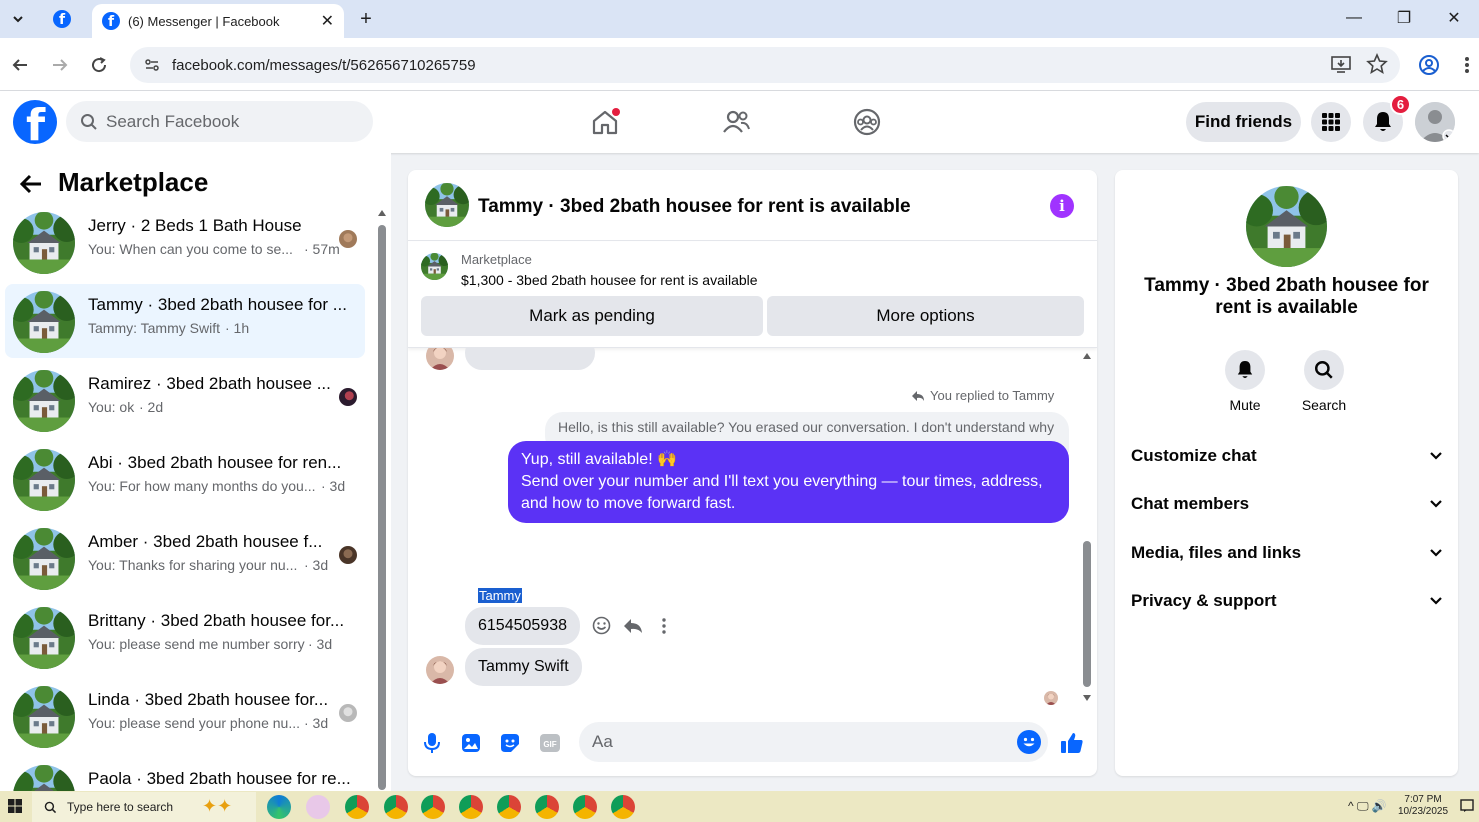  Describe the element at coordinates (447, 205) in the screenshot. I see `chat-avatar` at that location.